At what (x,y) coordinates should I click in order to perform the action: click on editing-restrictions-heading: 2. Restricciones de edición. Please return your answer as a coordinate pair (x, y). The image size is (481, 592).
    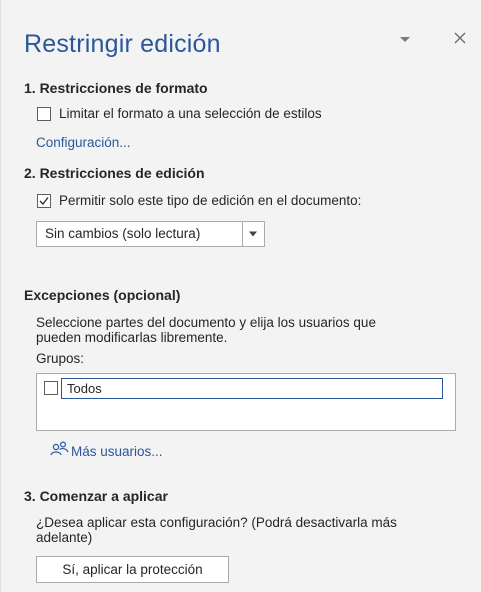
    Looking at the image, I should click on (114, 173).